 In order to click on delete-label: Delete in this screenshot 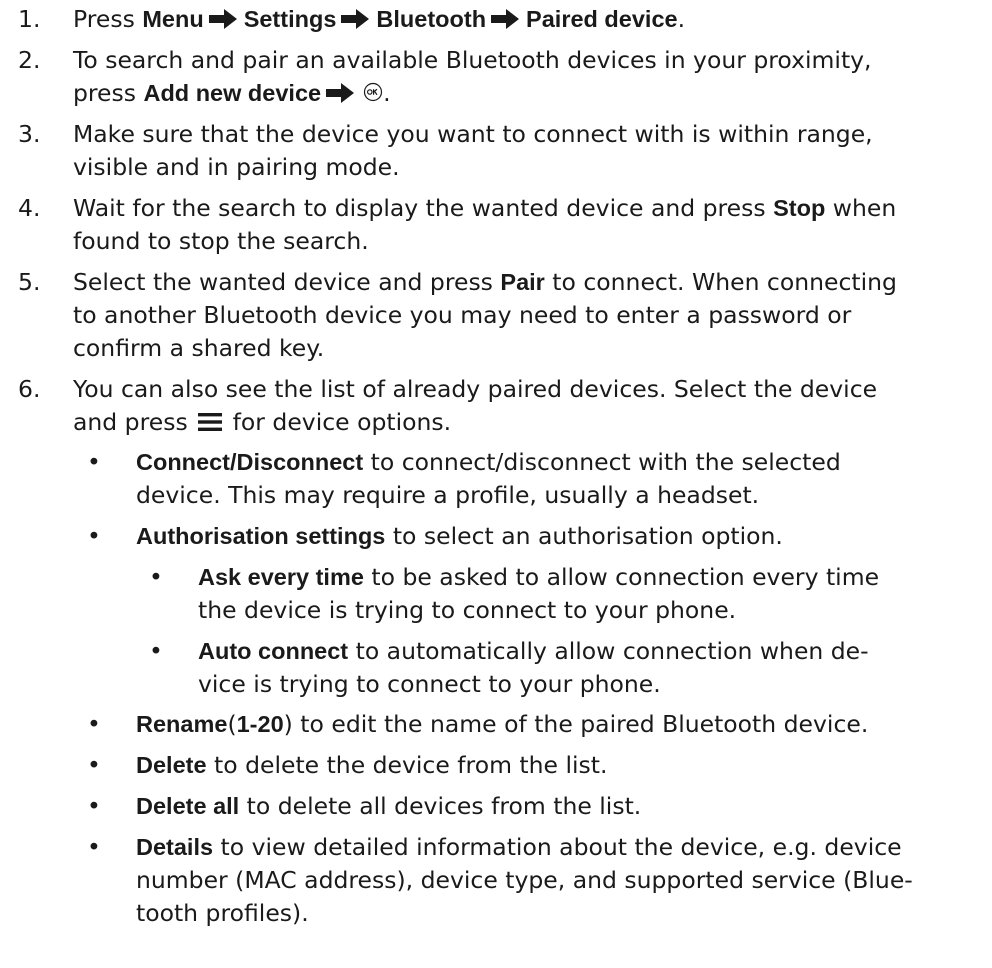, I will do `click(171, 765)`.